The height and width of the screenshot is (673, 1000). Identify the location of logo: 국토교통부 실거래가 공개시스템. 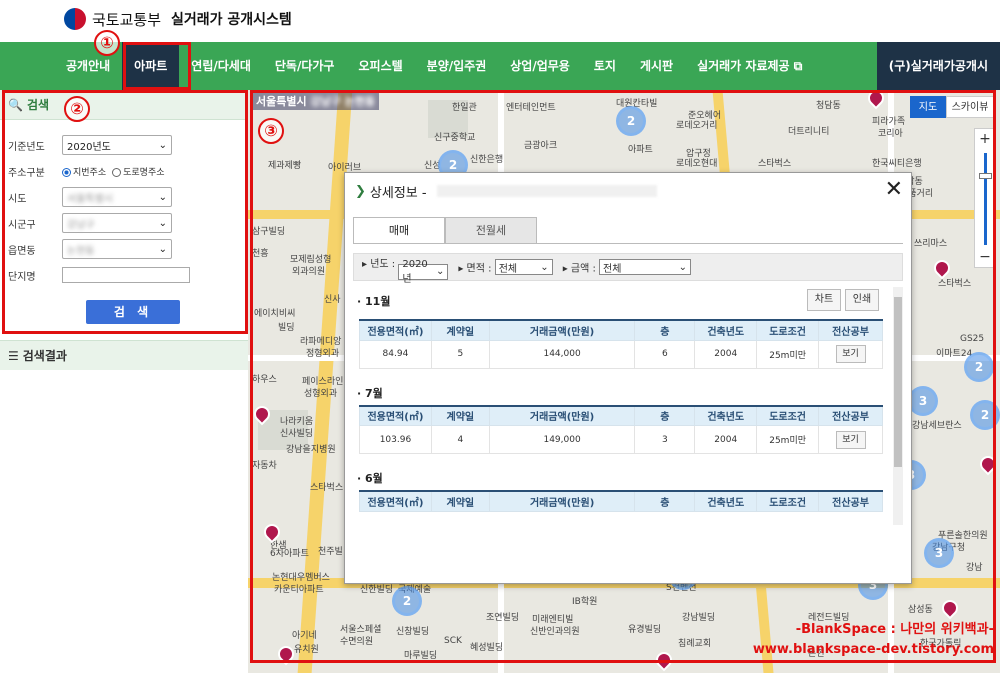
(178, 19).